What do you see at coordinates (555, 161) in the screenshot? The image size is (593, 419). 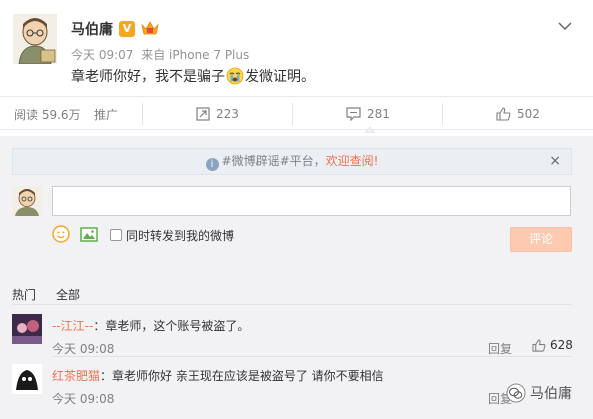 I see `close-icon: ×` at bounding box center [555, 161].